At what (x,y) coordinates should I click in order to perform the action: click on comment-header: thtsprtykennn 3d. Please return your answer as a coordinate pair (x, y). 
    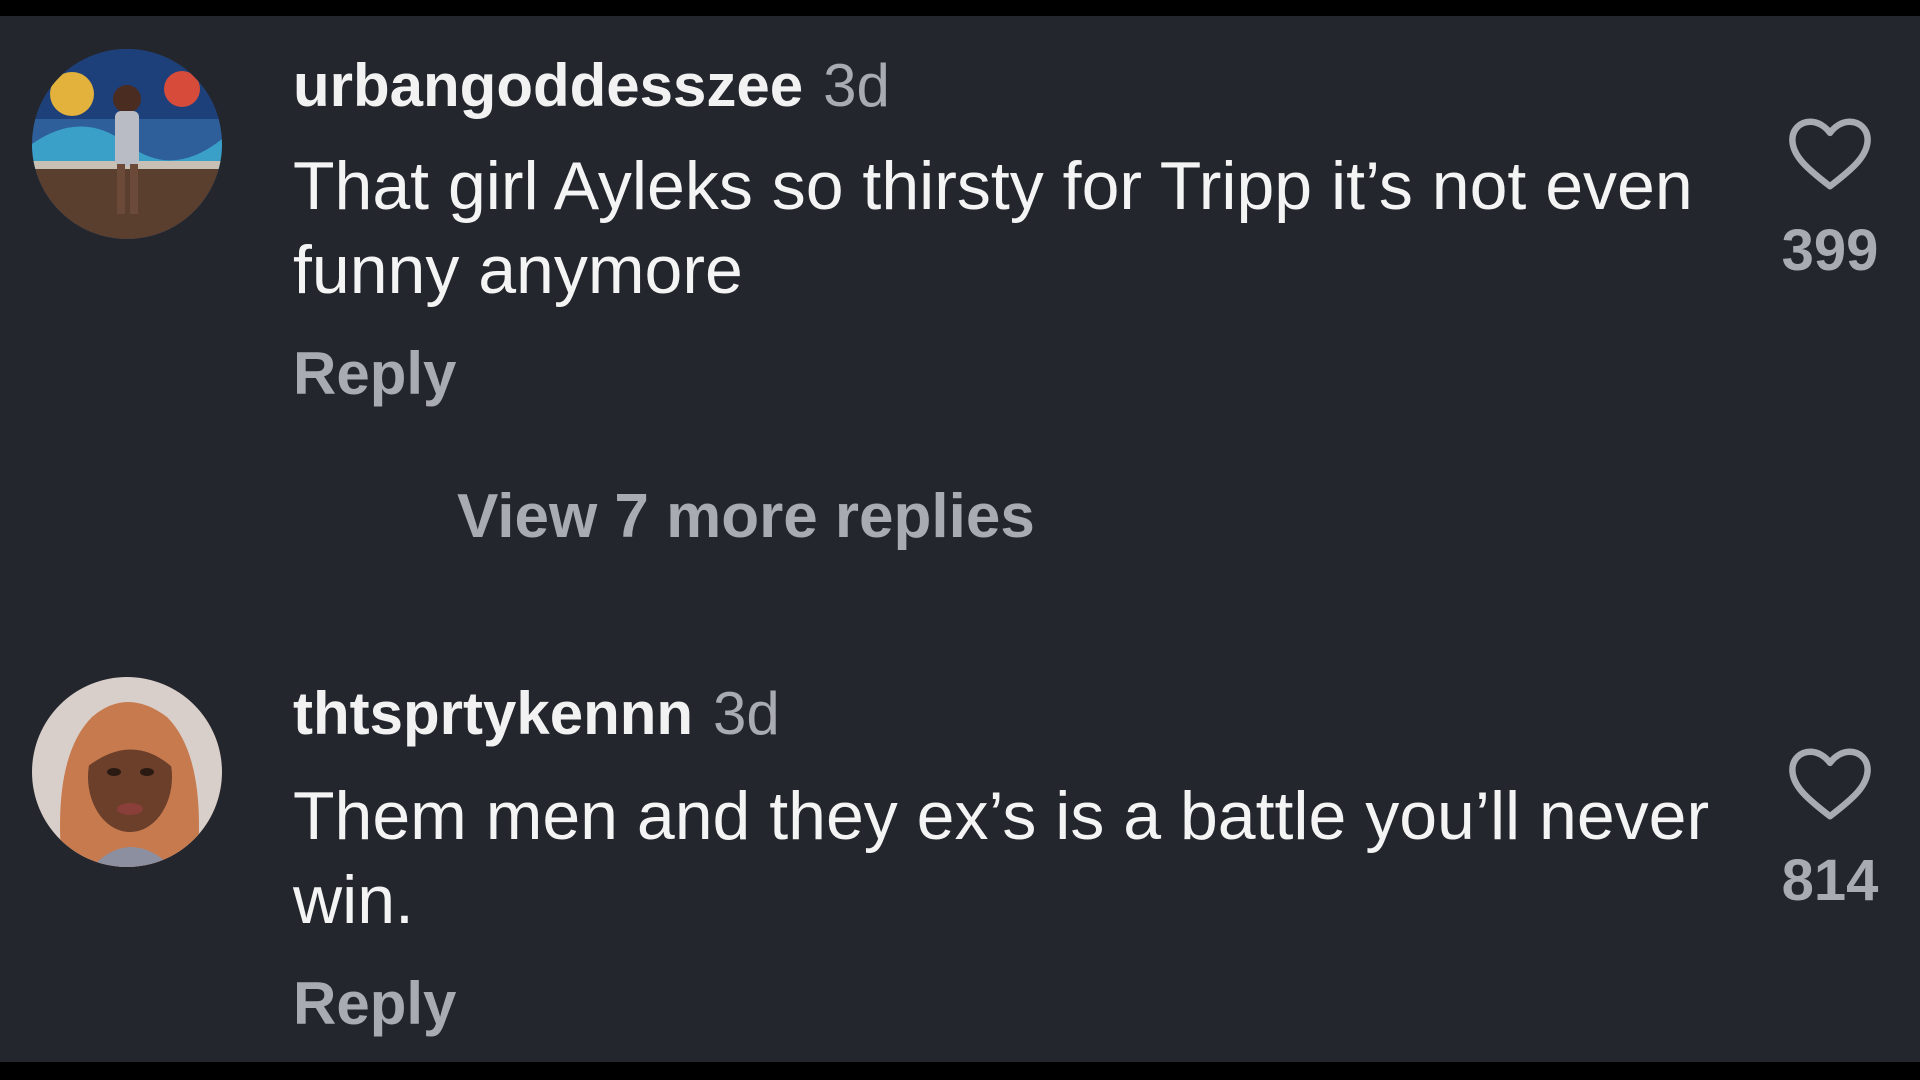
    Looking at the image, I should click on (536, 714).